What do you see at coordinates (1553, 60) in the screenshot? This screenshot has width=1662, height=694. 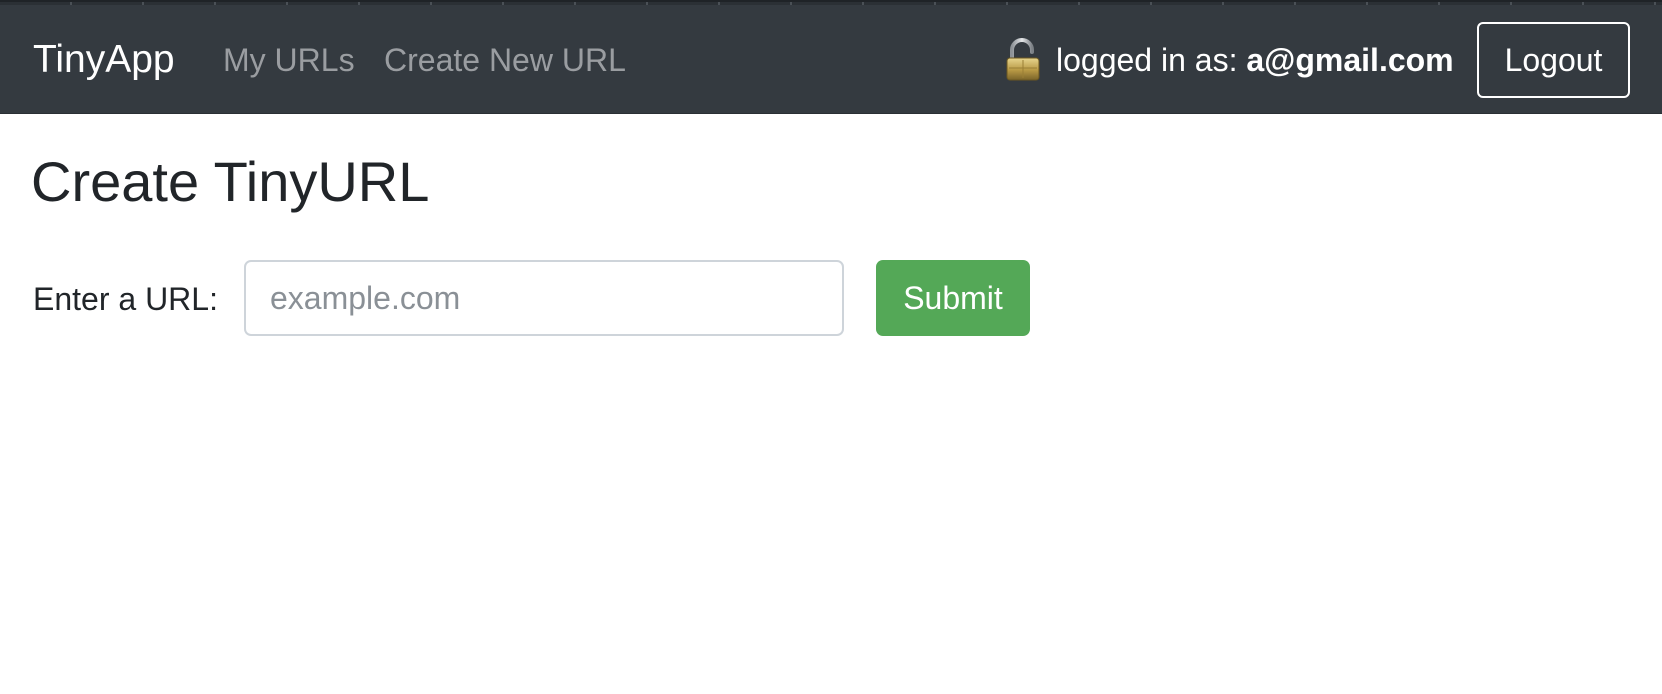 I see `logout-button: Logout` at bounding box center [1553, 60].